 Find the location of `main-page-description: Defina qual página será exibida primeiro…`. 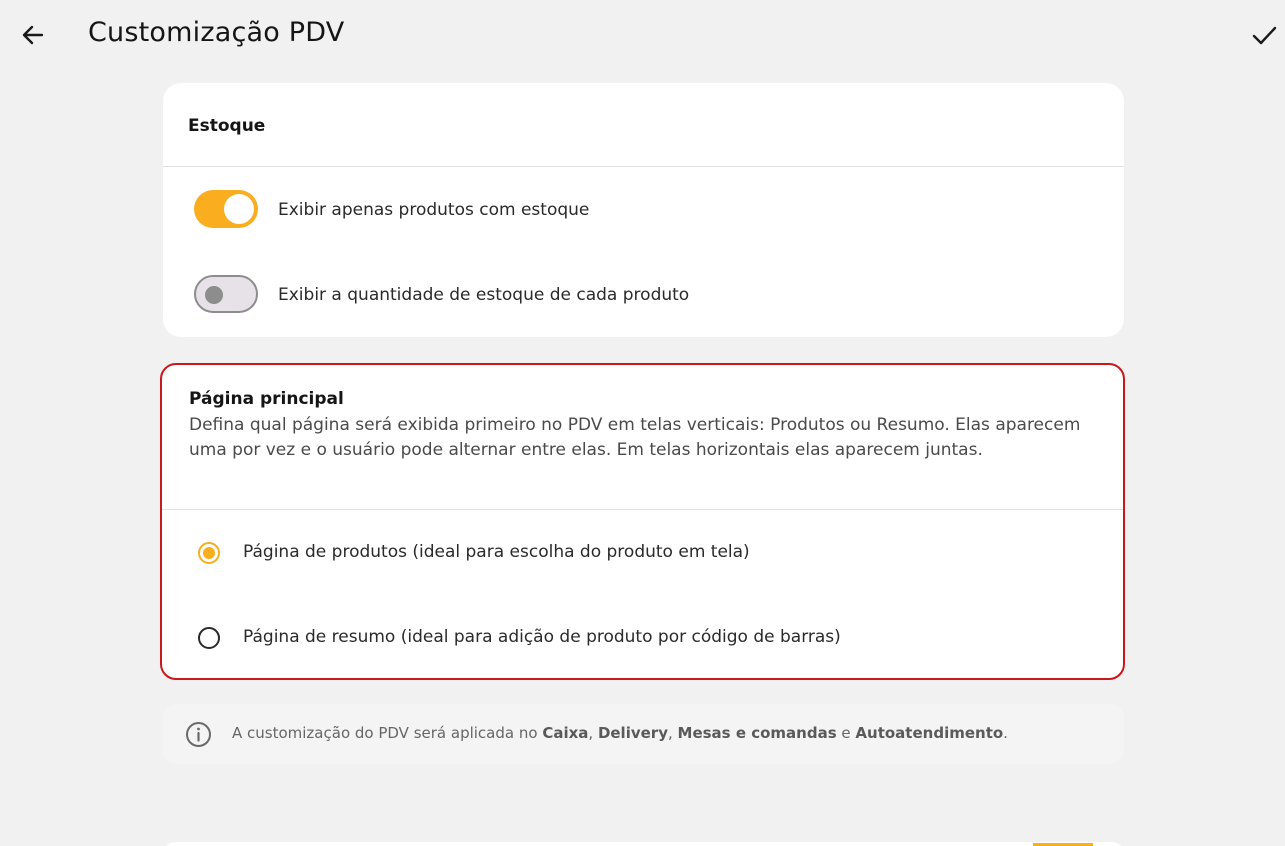

main-page-description: Defina qual página será exibida primeiro… is located at coordinates (635, 437).